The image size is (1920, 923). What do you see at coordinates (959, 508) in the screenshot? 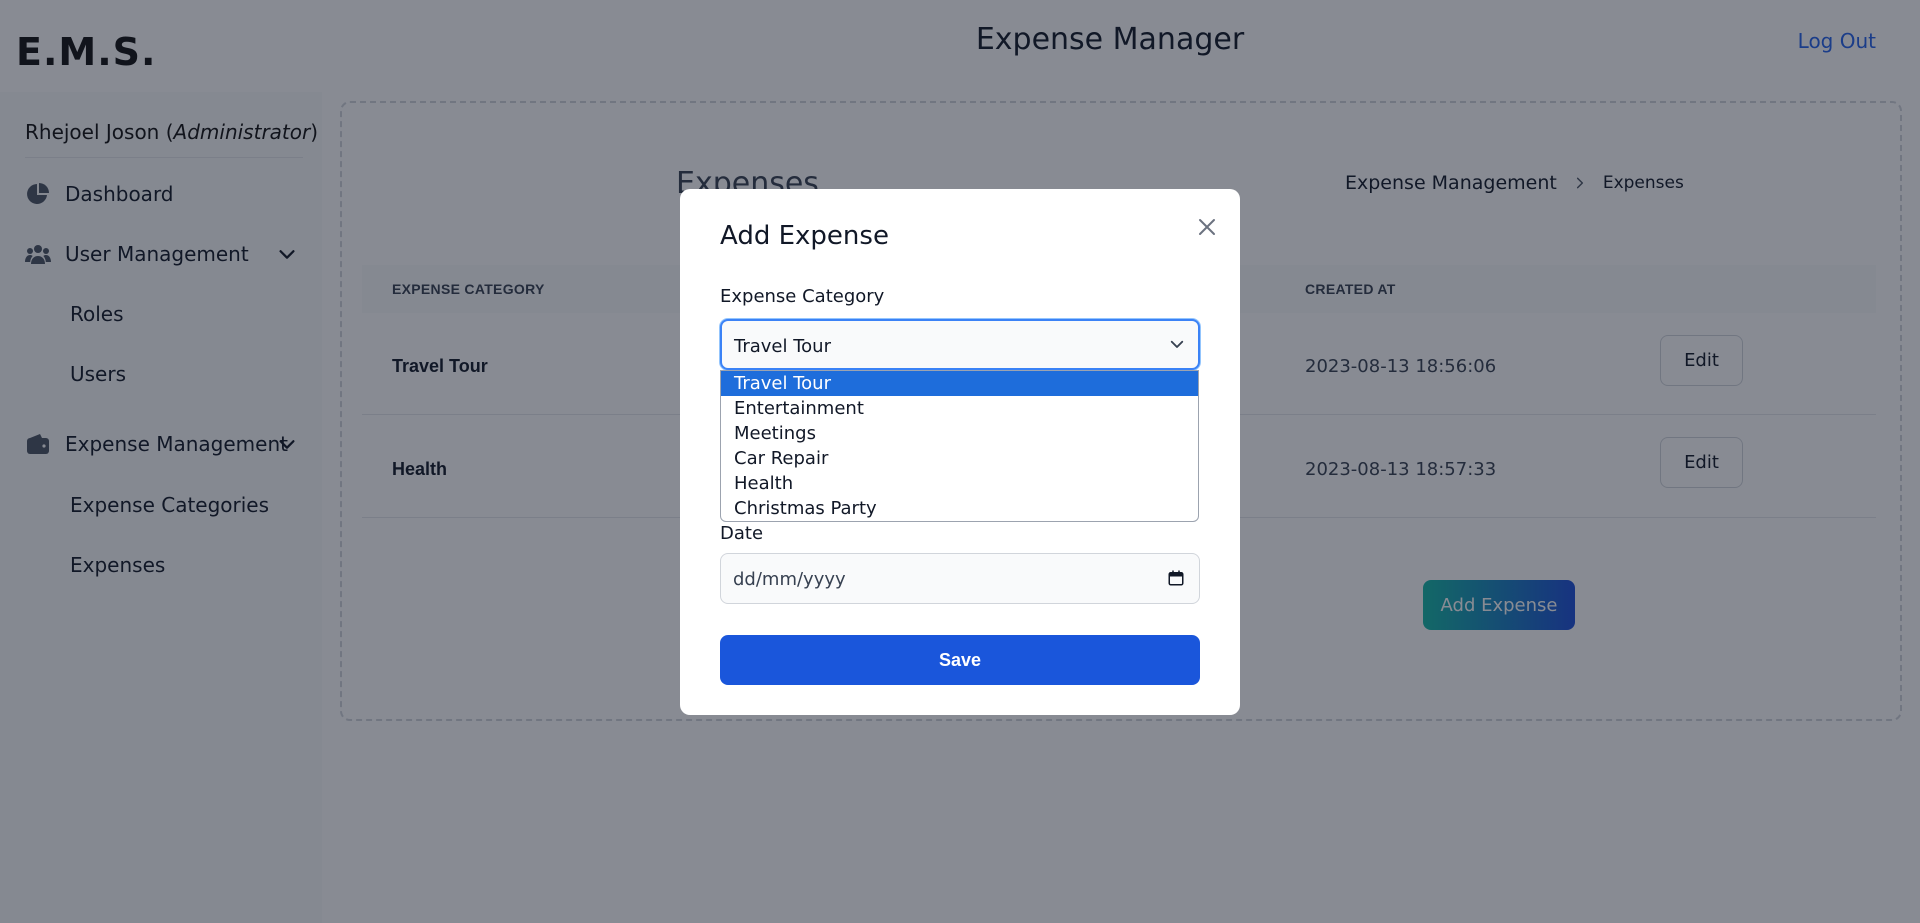
I see `dropdown-option: Christmas Party` at bounding box center [959, 508].